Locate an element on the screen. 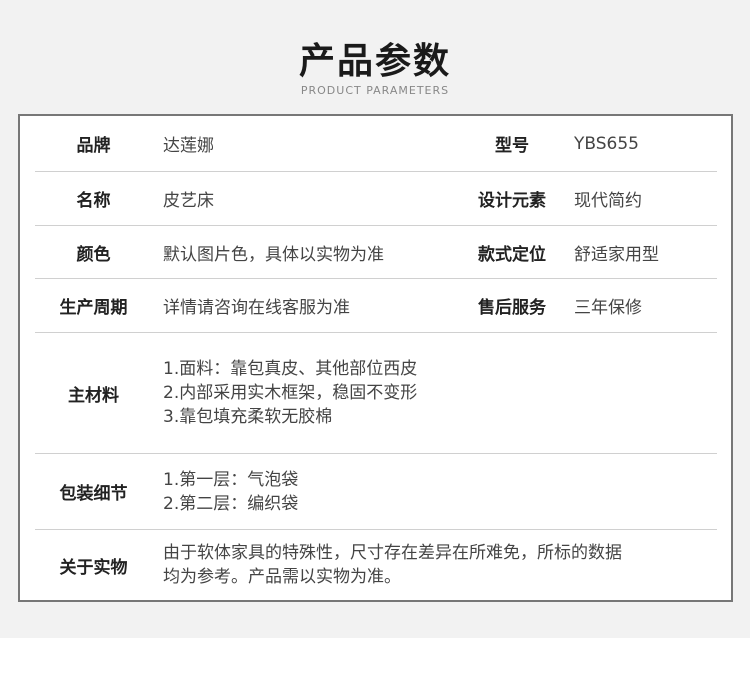 This screenshot has width=750, height=674. table-row-packaging: 包装细节 1.第一层：气泡袋 2.第二层：编织袋 is located at coordinates (376, 492).